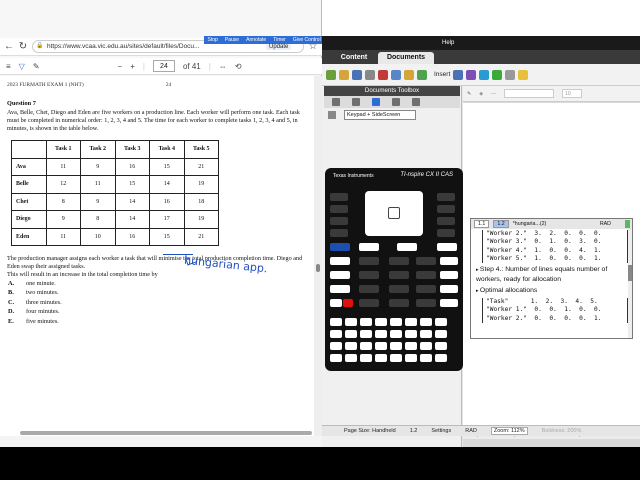 This screenshot has height=480, width=640. I want to click on new-icon, so click(331, 74).